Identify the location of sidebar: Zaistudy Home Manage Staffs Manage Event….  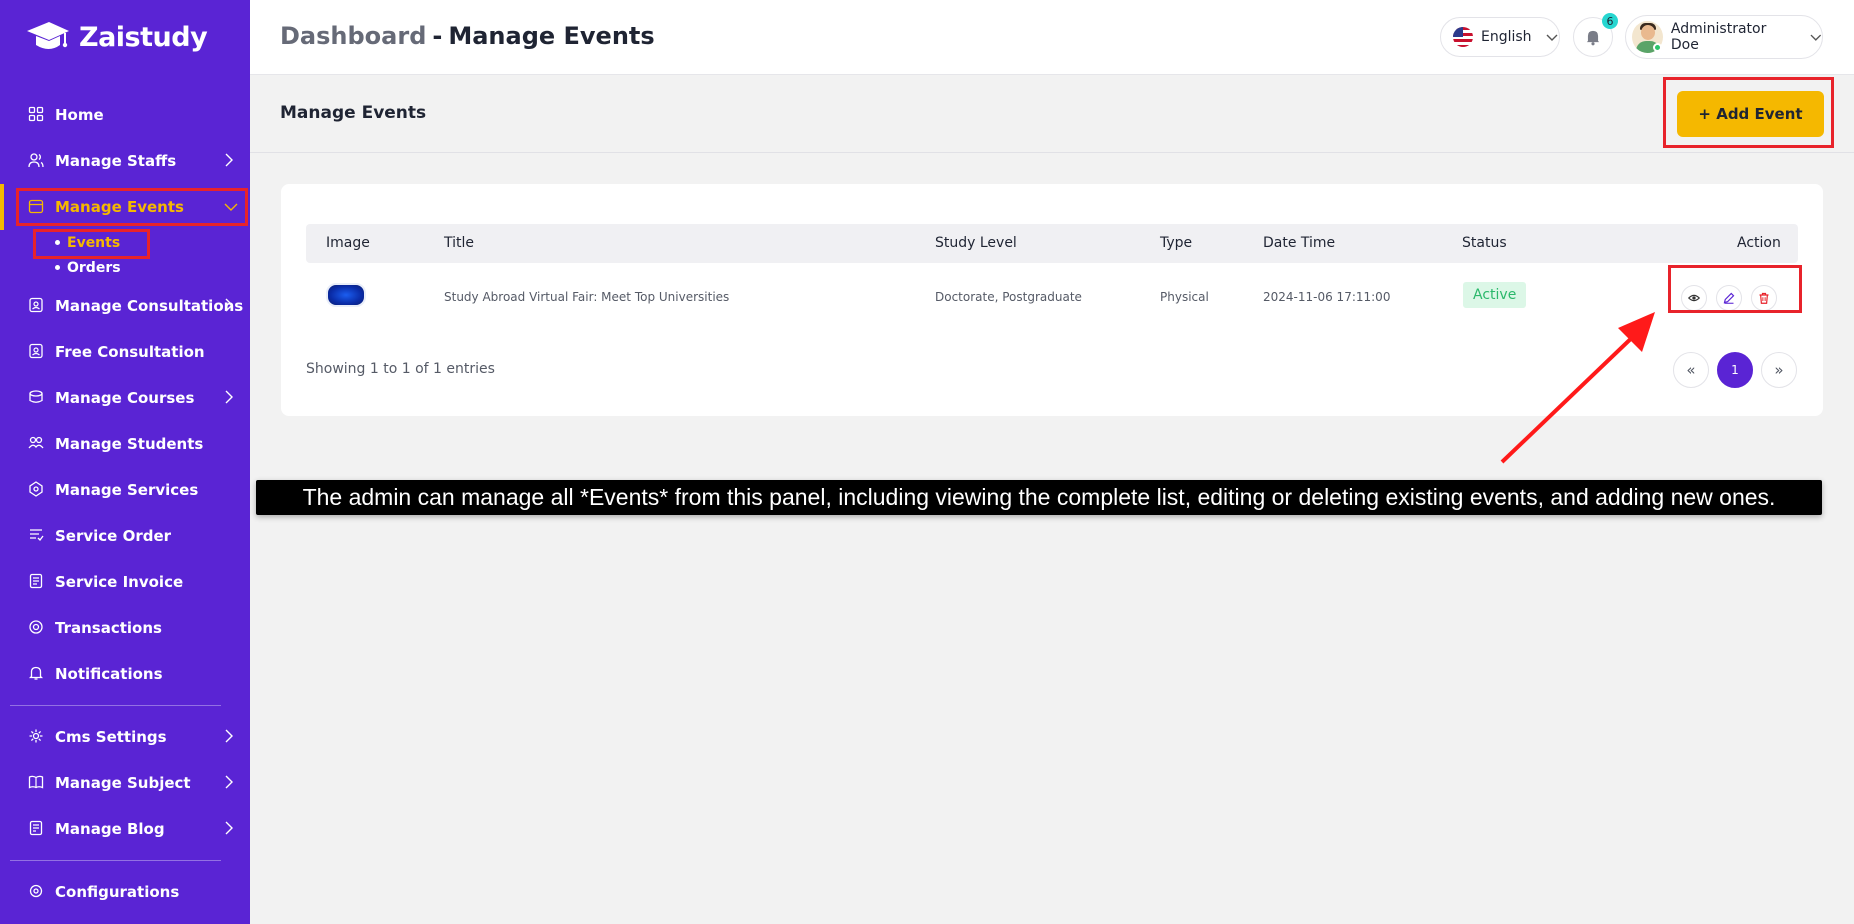
(125, 462).